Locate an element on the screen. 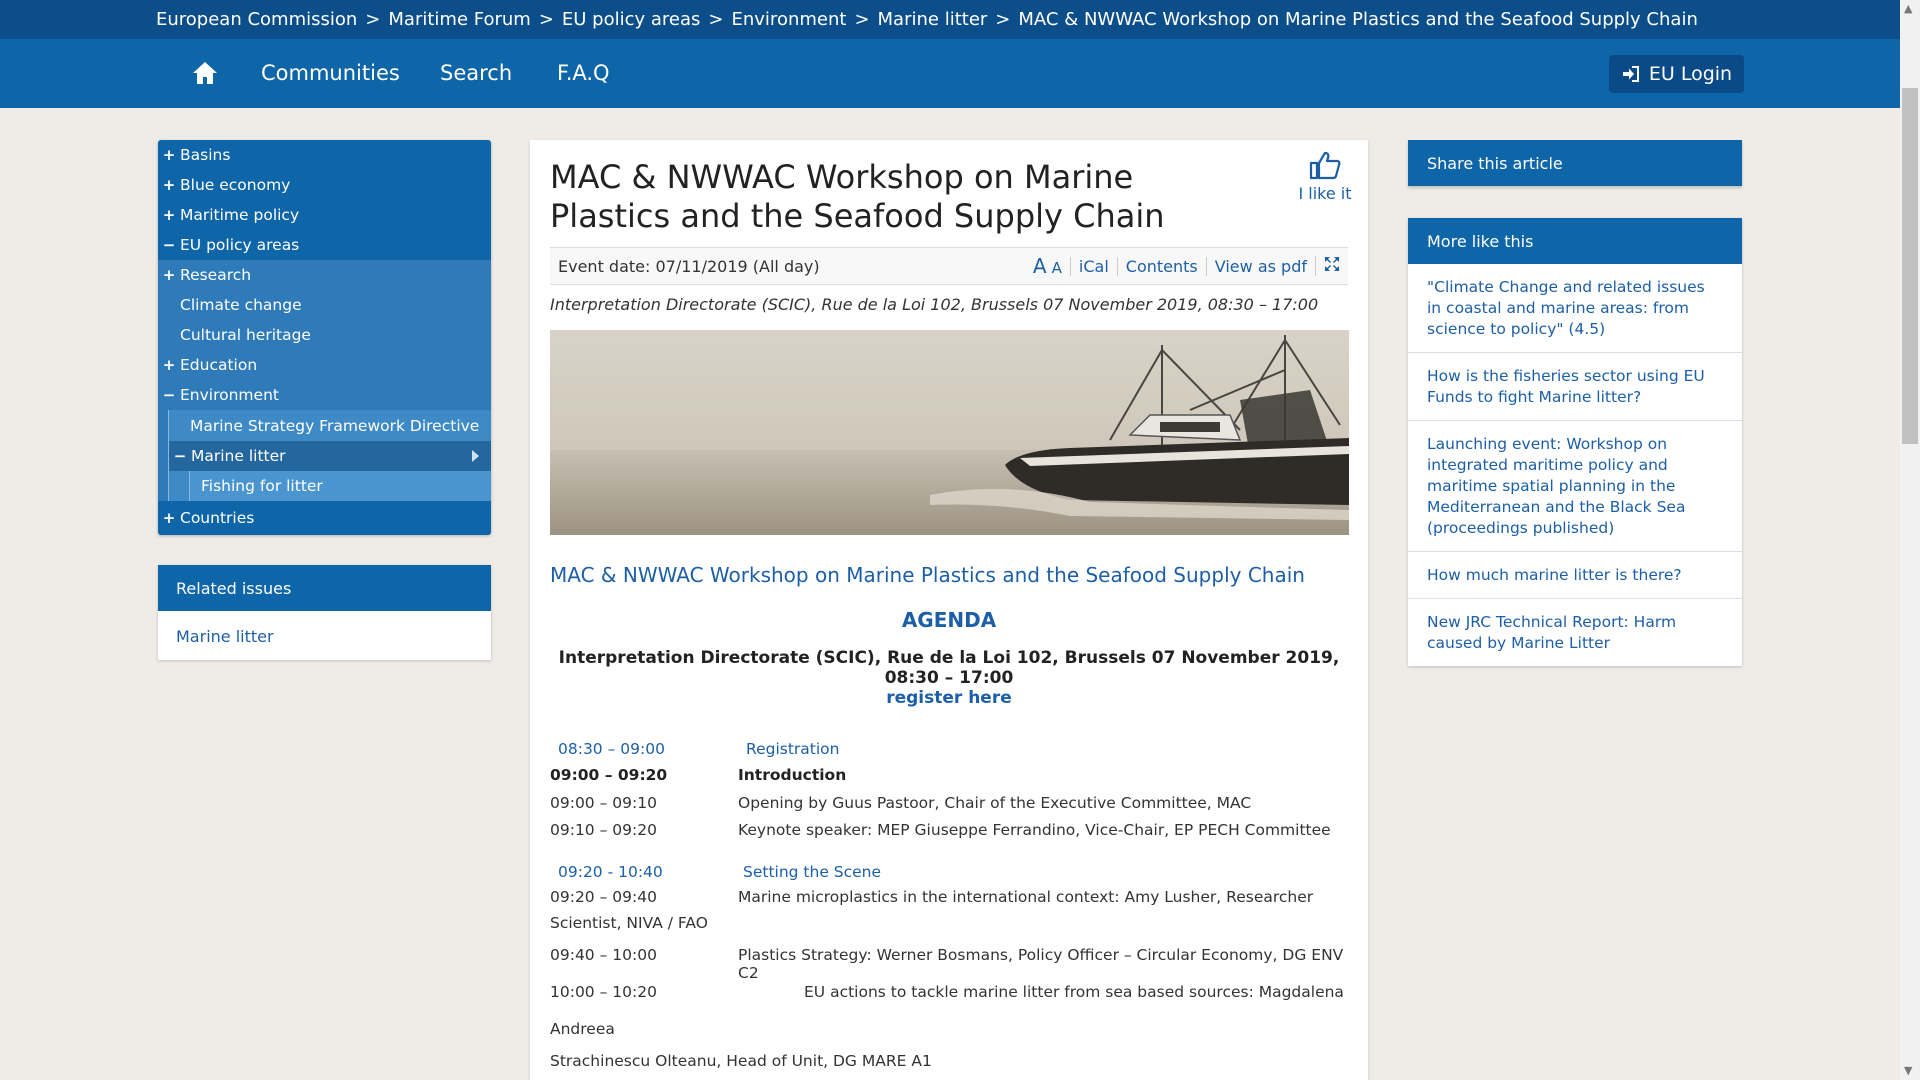 The width and height of the screenshot is (1920, 1080). agenda-time: 09:20 – 09:40 is located at coordinates (603, 897).